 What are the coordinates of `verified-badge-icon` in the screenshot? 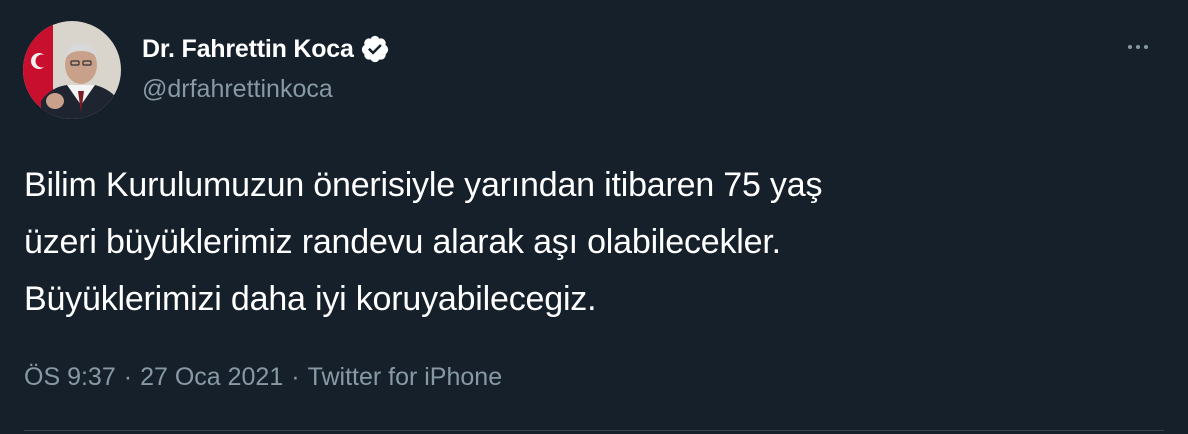 It's located at (375, 49).